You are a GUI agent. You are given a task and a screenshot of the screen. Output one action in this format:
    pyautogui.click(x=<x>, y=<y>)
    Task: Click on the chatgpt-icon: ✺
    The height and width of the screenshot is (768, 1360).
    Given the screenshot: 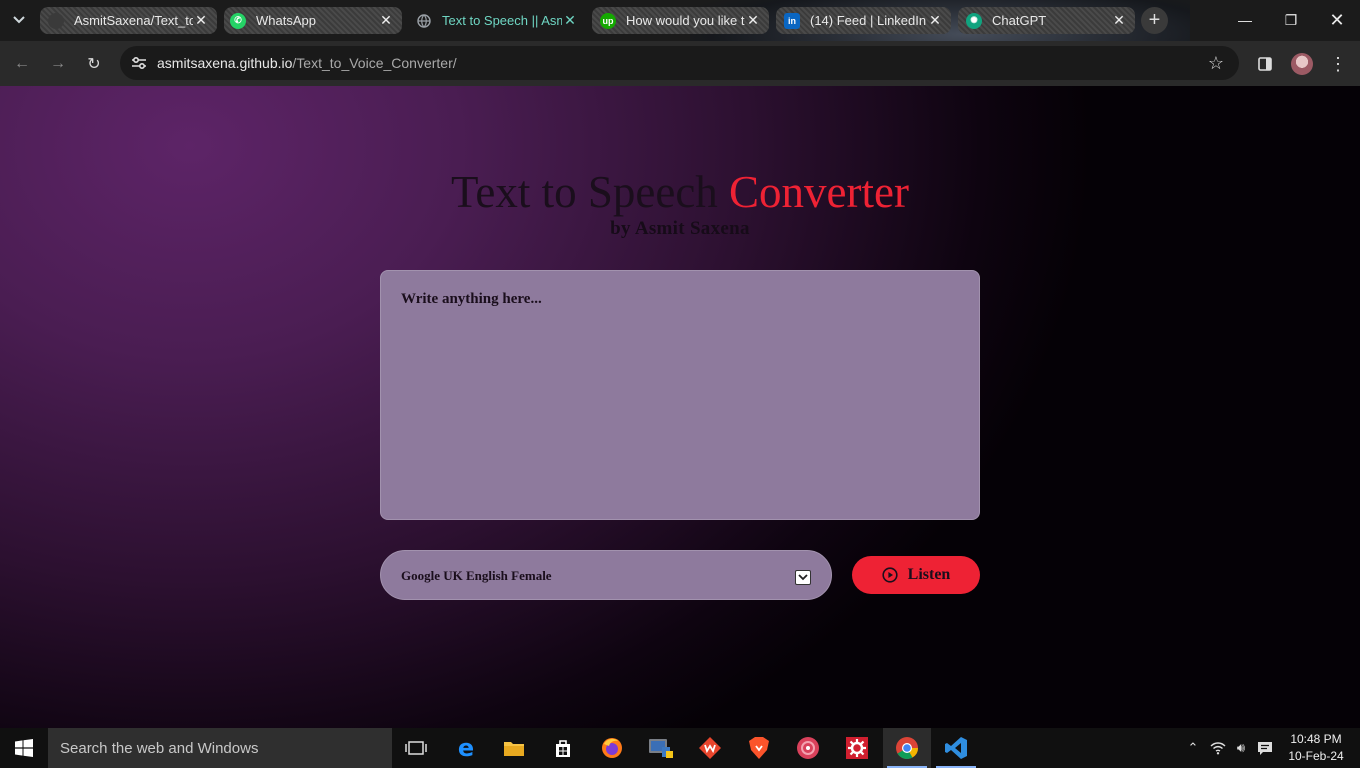 What is the action you would take?
    pyautogui.click(x=974, y=20)
    